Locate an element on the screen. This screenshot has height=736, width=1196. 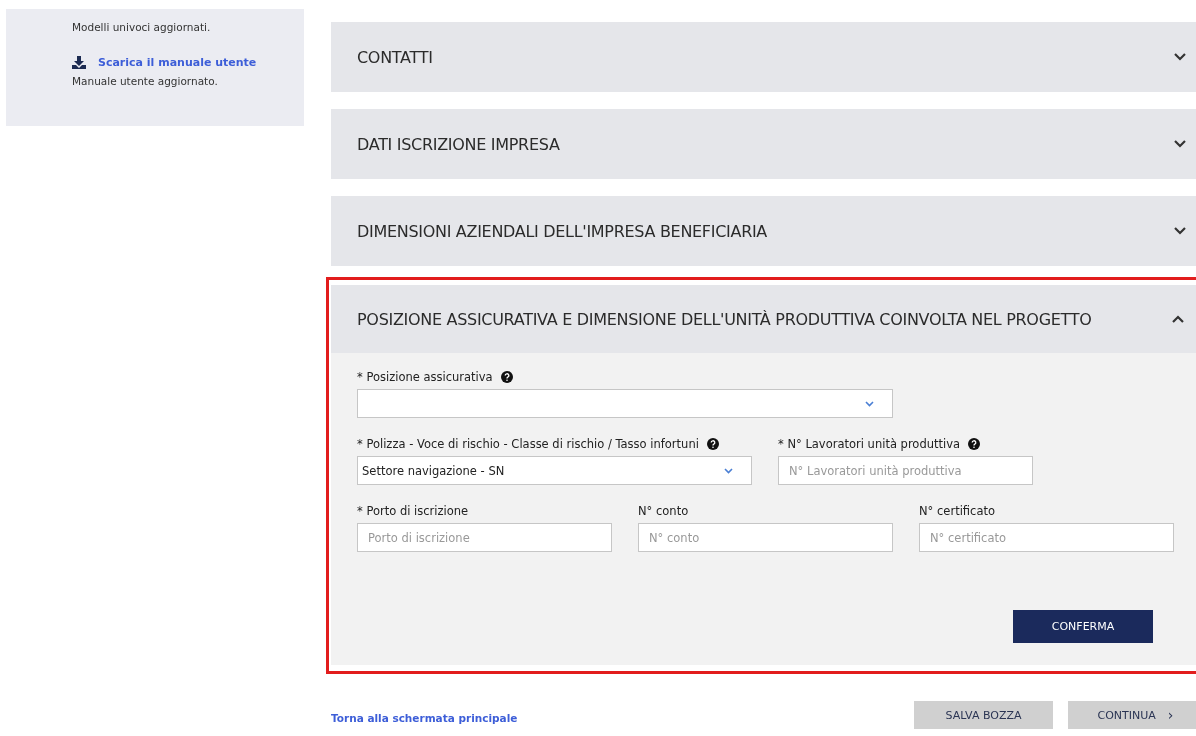
section-title: DATI ISCRIZIONE IMPRESA is located at coordinates (458, 144).